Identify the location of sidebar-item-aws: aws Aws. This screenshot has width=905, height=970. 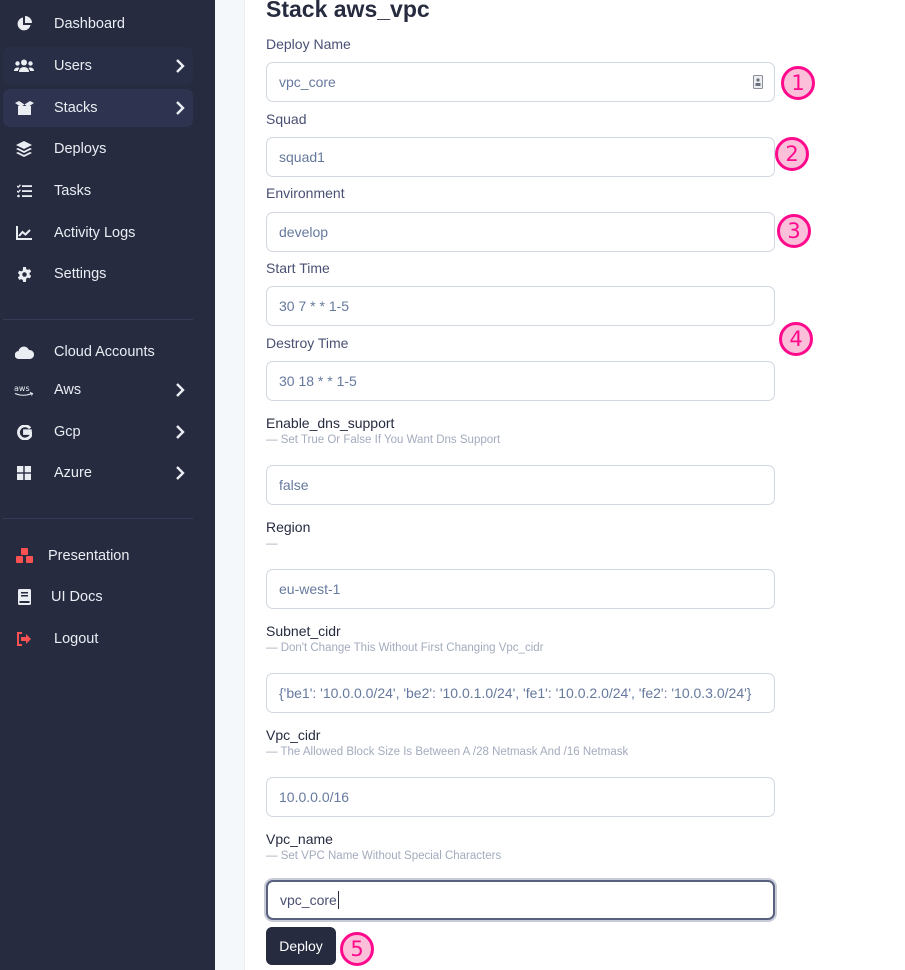
(98, 390).